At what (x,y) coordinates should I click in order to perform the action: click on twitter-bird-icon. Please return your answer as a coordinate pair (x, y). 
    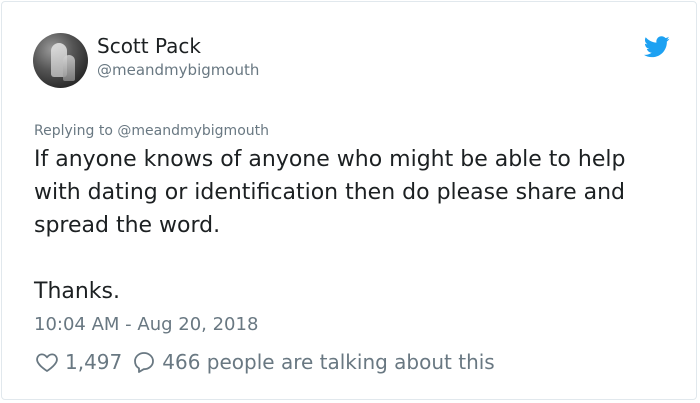
    Looking at the image, I should click on (656, 47).